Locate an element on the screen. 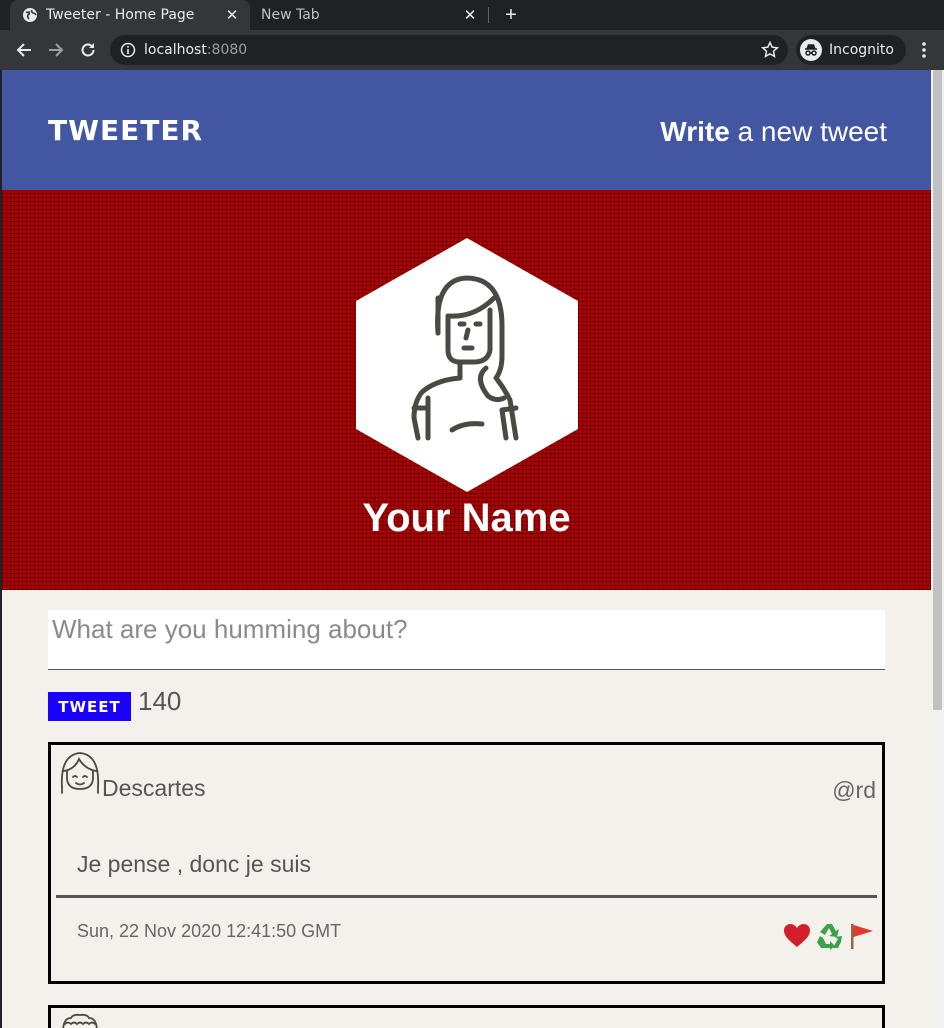 The image size is (944, 1028). tweet-input is located at coordinates (466, 639).